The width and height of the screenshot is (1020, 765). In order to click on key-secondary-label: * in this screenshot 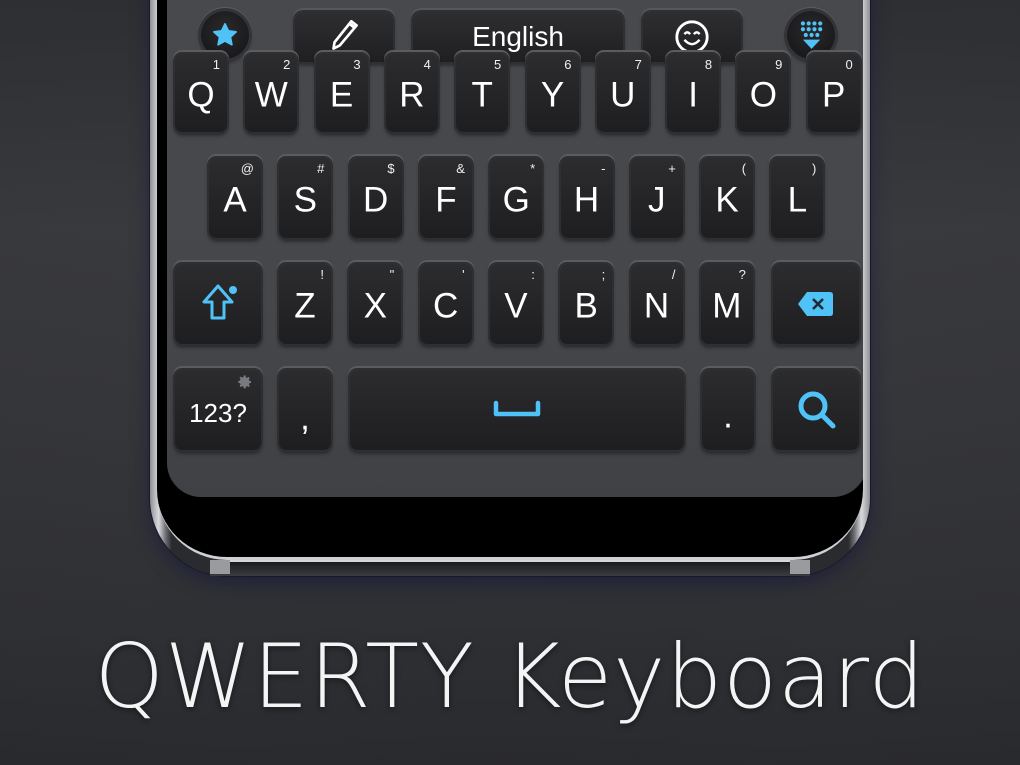, I will do `click(533, 168)`.